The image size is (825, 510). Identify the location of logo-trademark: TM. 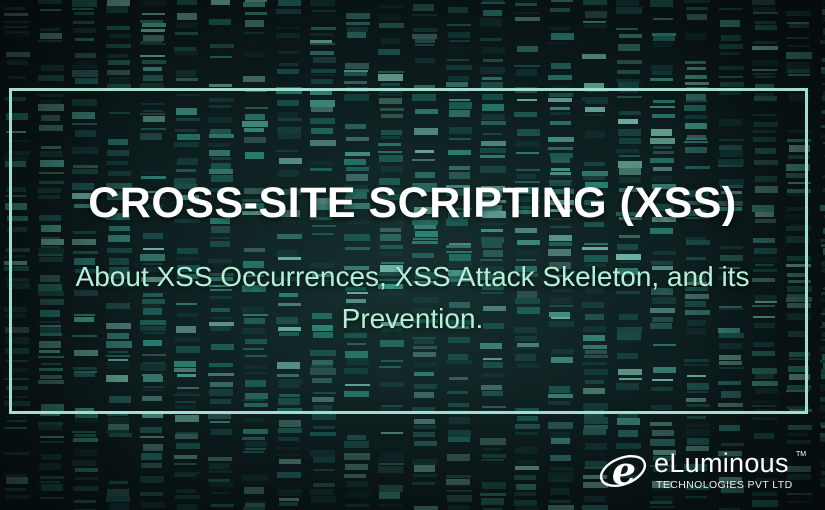
(801, 454).